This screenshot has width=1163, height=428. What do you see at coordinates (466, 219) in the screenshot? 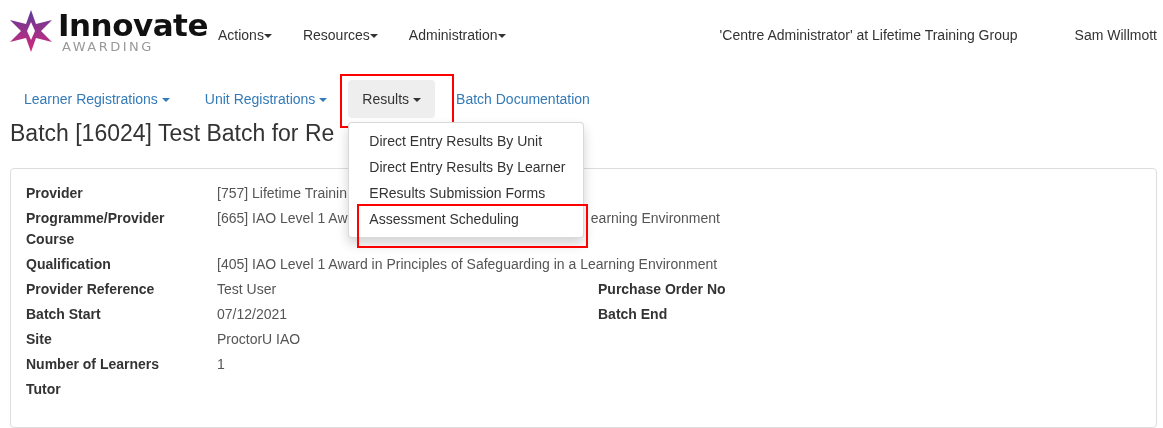
I see `dropdown-item: Assessment Scheduling` at bounding box center [466, 219].